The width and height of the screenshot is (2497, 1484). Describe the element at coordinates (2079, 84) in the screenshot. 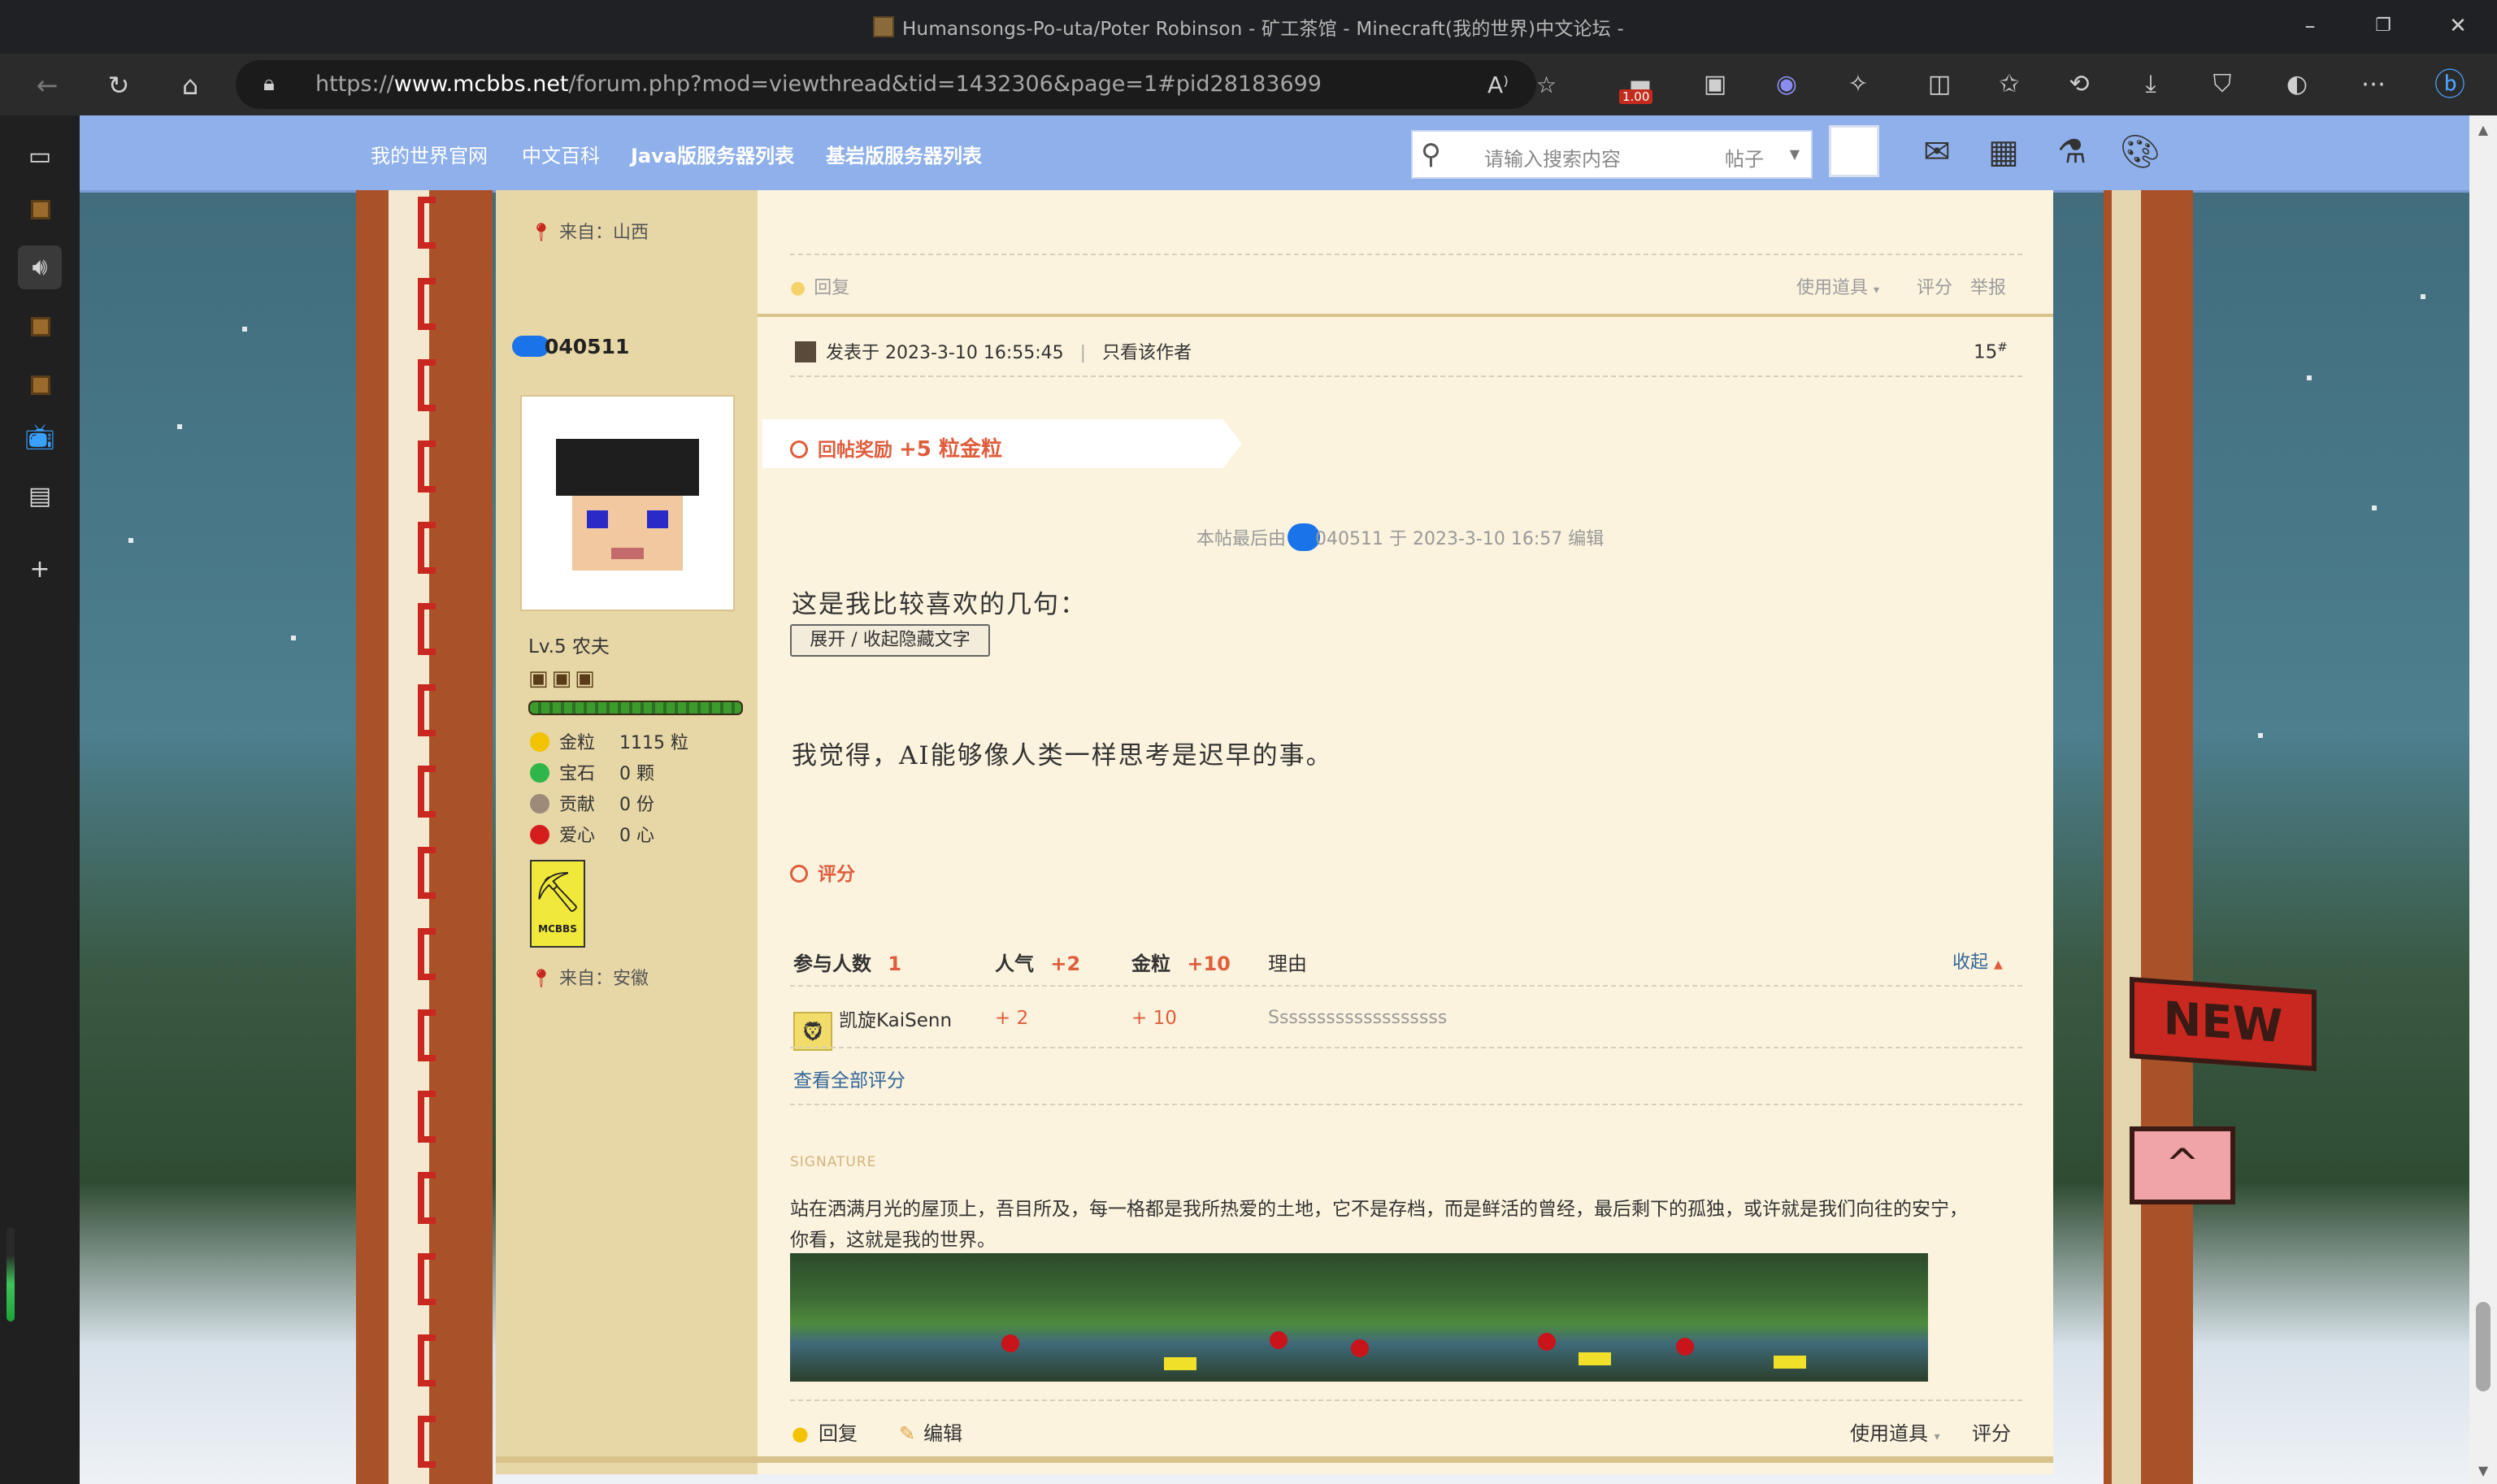

I see `history-icon: ⟲` at that location.